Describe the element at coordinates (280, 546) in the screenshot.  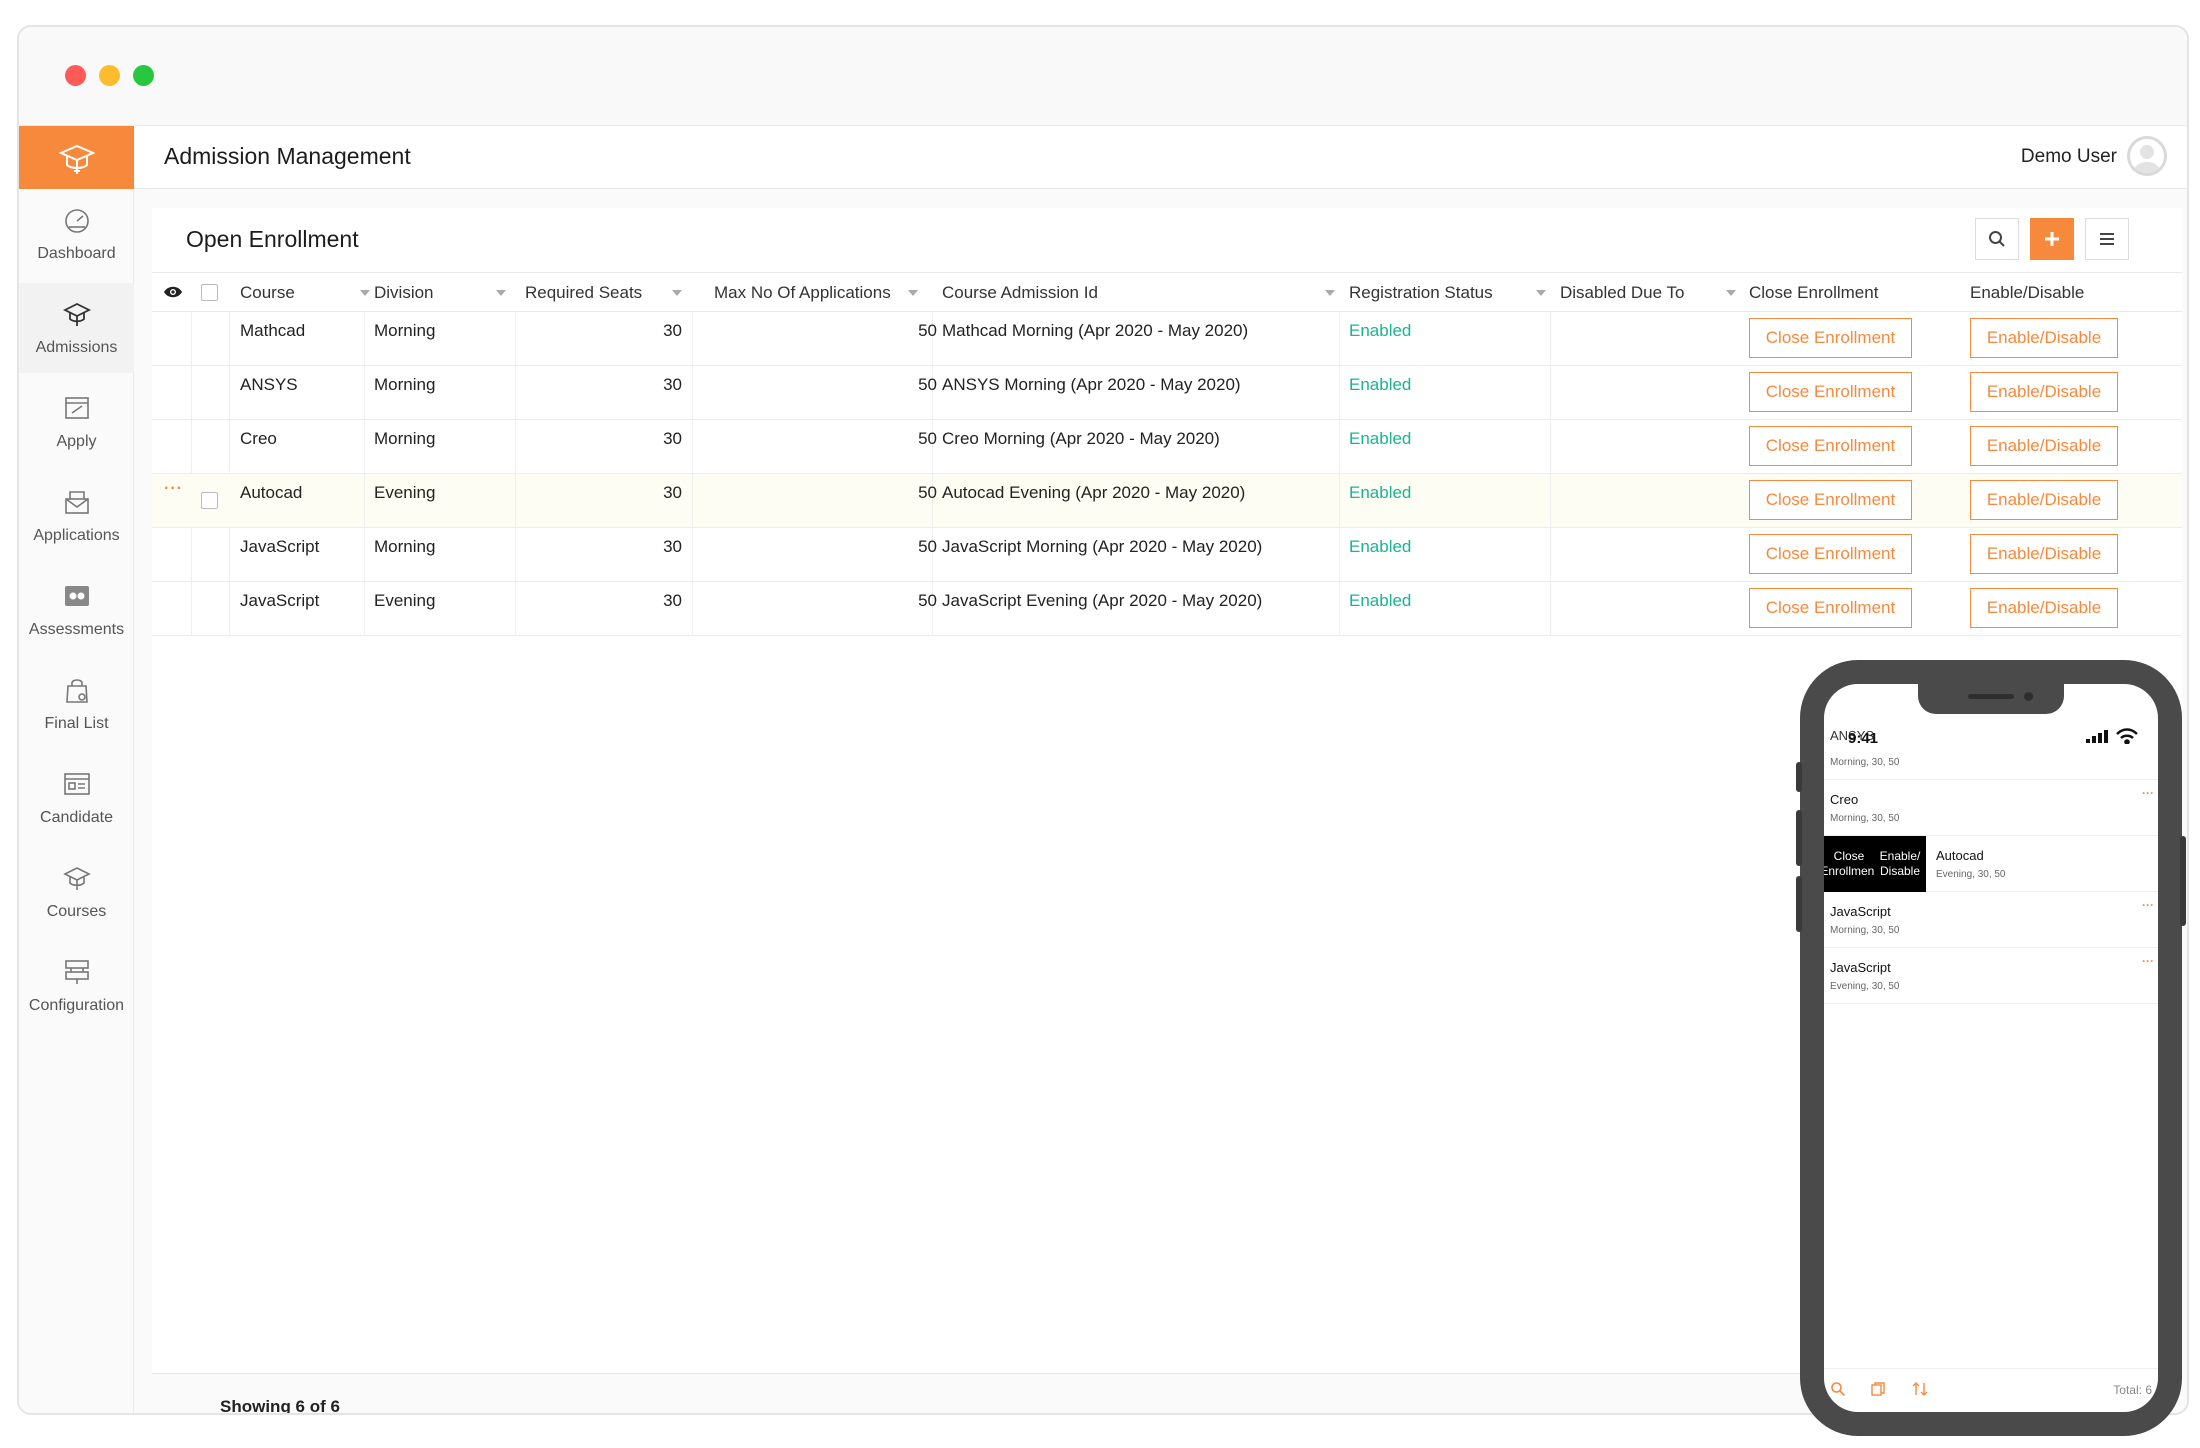
I see `cell-course: JavaScript` at that location.